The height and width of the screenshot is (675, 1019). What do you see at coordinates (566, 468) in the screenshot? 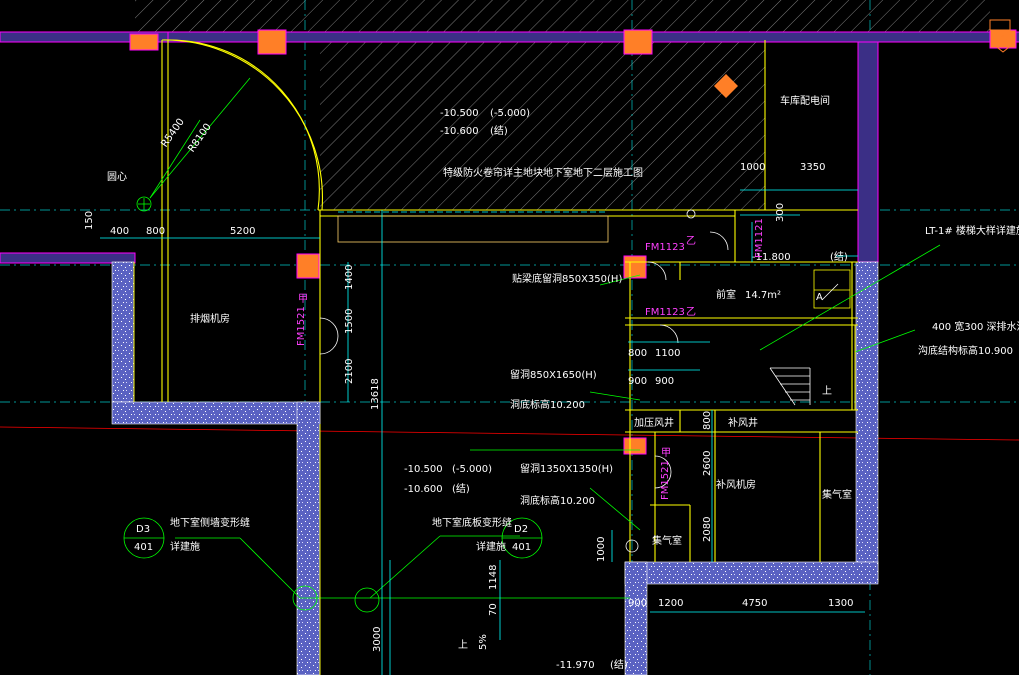
I see `hole-2-label: 留洞1350X1350(H)` at bounding box center [566, 468].